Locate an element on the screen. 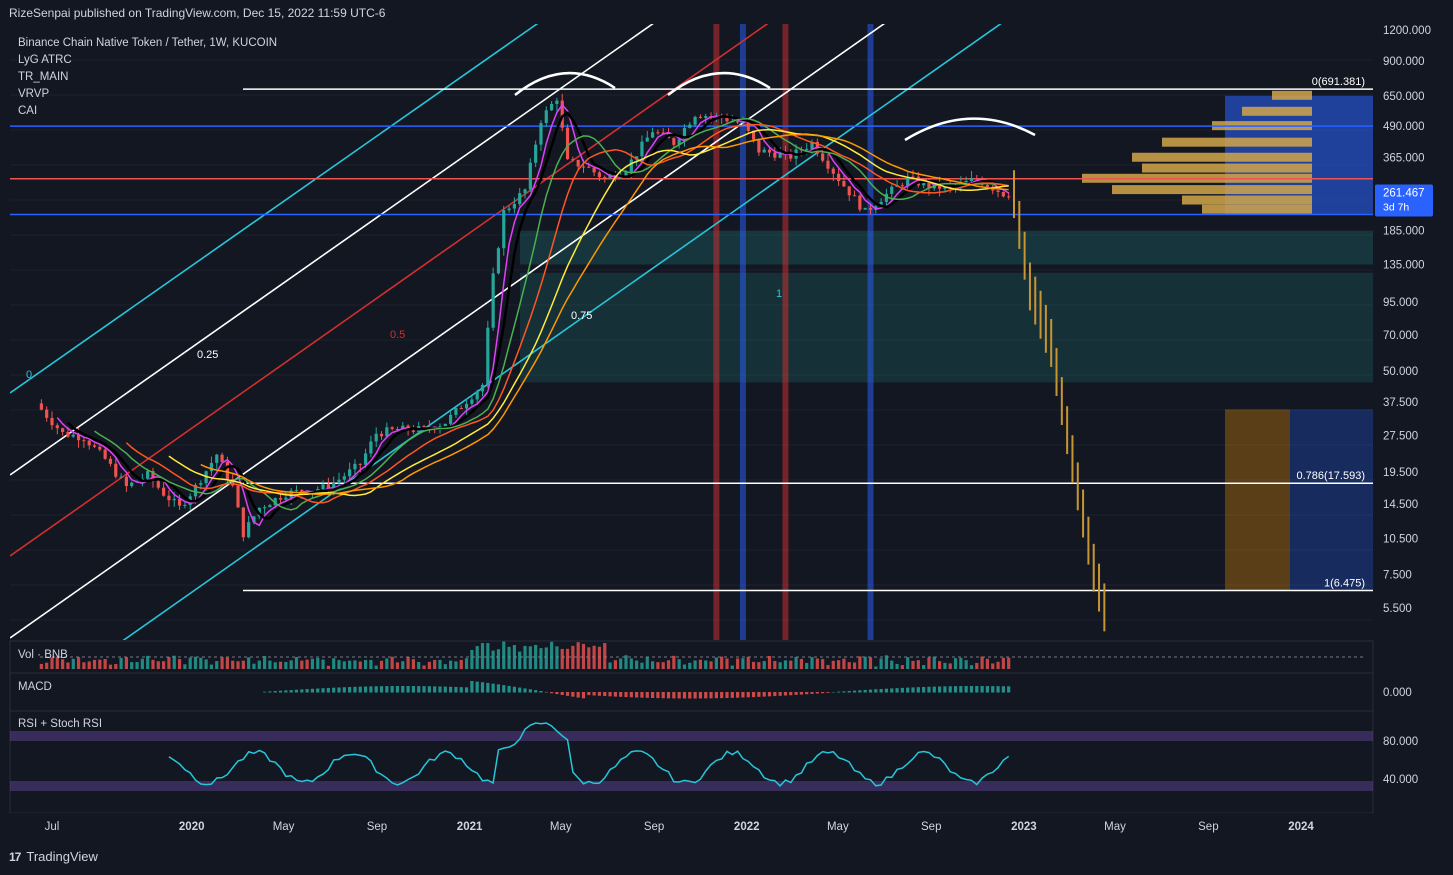  time-tick-label: May is located at coordinates (561, 827).